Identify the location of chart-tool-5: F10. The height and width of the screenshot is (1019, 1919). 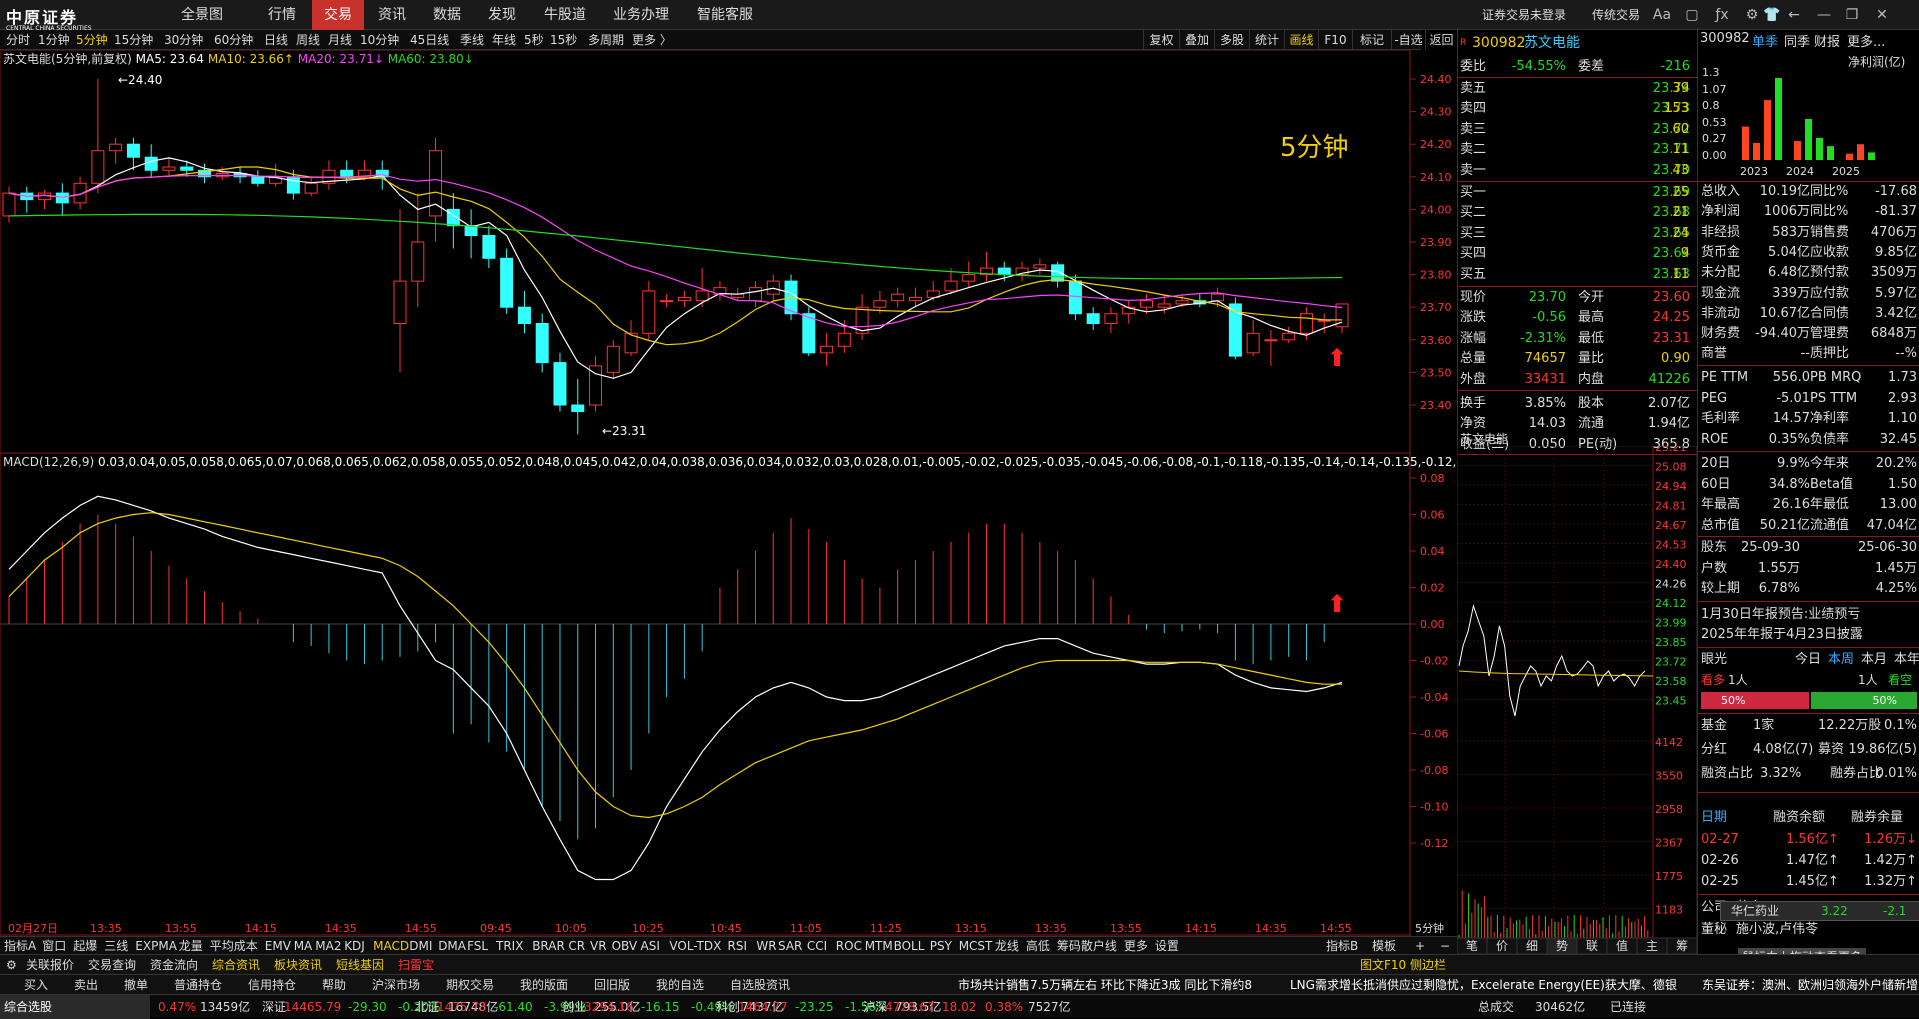
(1335, 40).